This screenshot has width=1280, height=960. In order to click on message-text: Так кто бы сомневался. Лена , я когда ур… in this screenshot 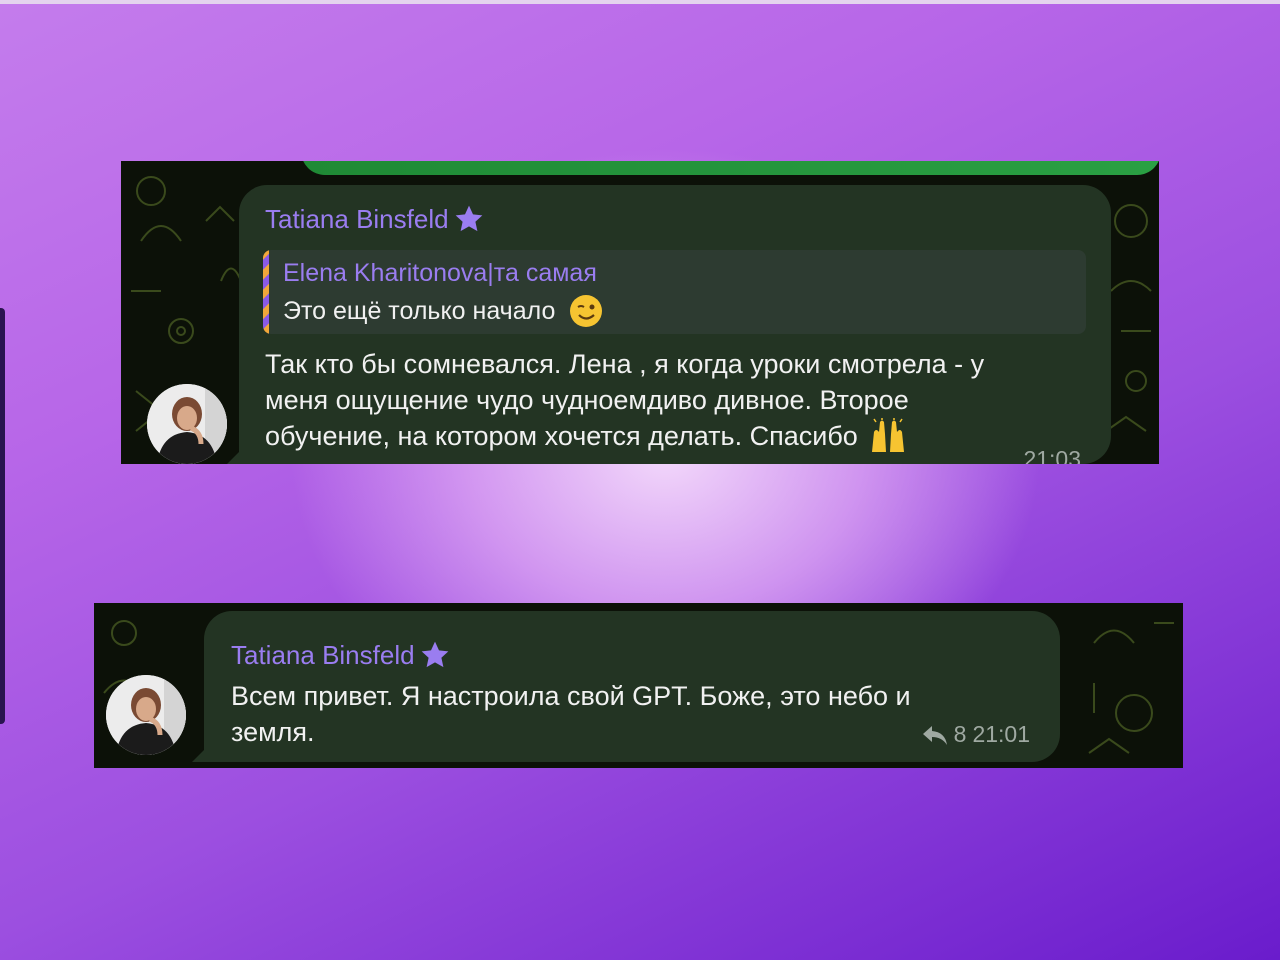, I will do `click(680, 400)`.